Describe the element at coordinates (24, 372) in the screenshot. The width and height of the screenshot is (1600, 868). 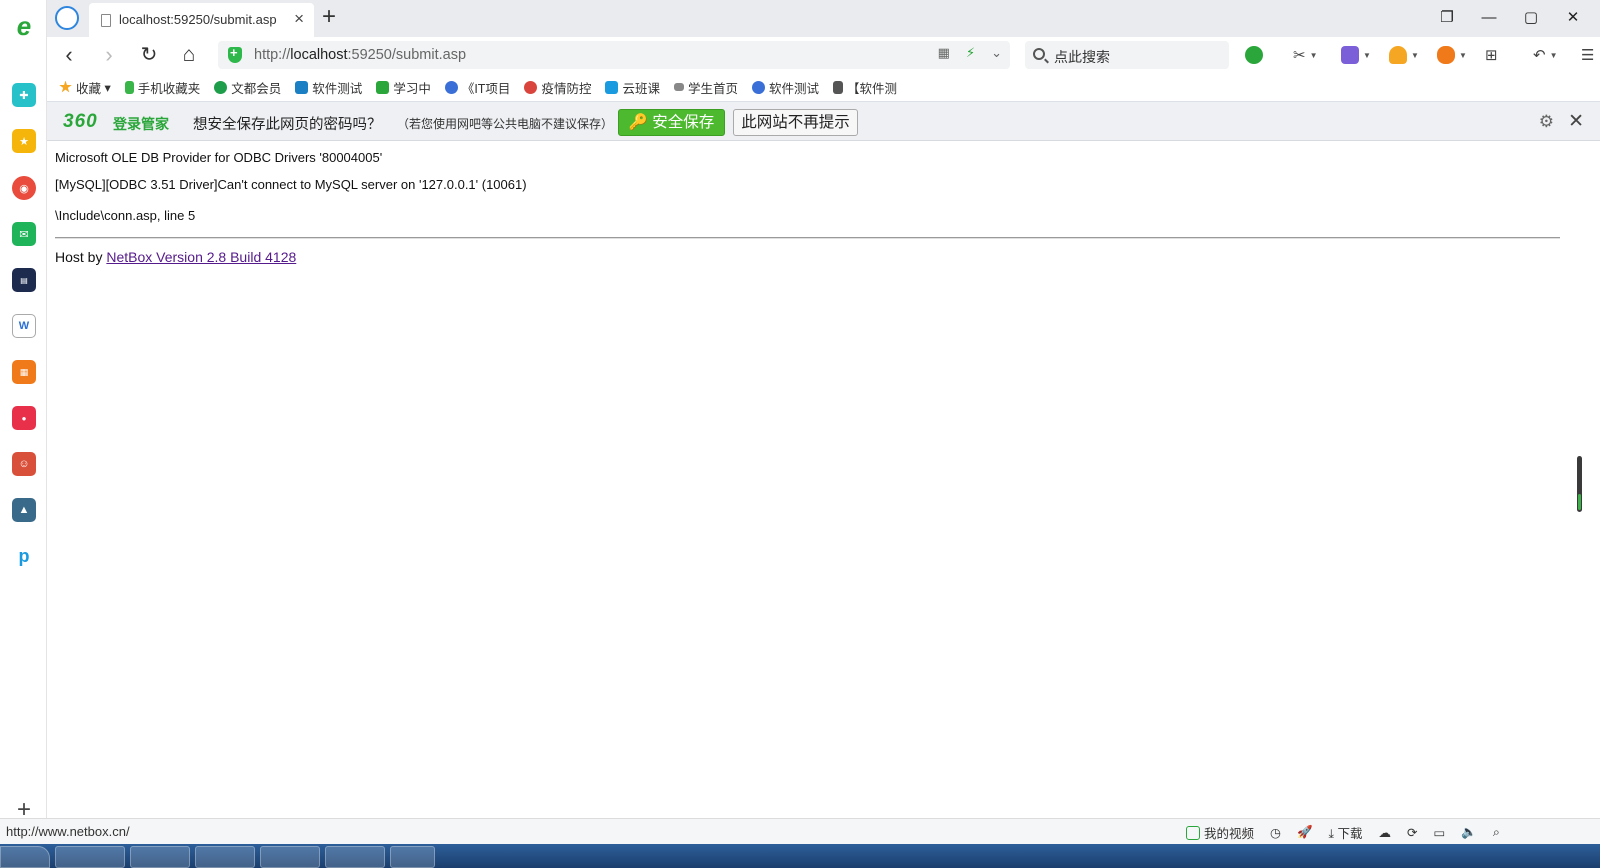
I see `novel-app-icon: ▦` at that location.